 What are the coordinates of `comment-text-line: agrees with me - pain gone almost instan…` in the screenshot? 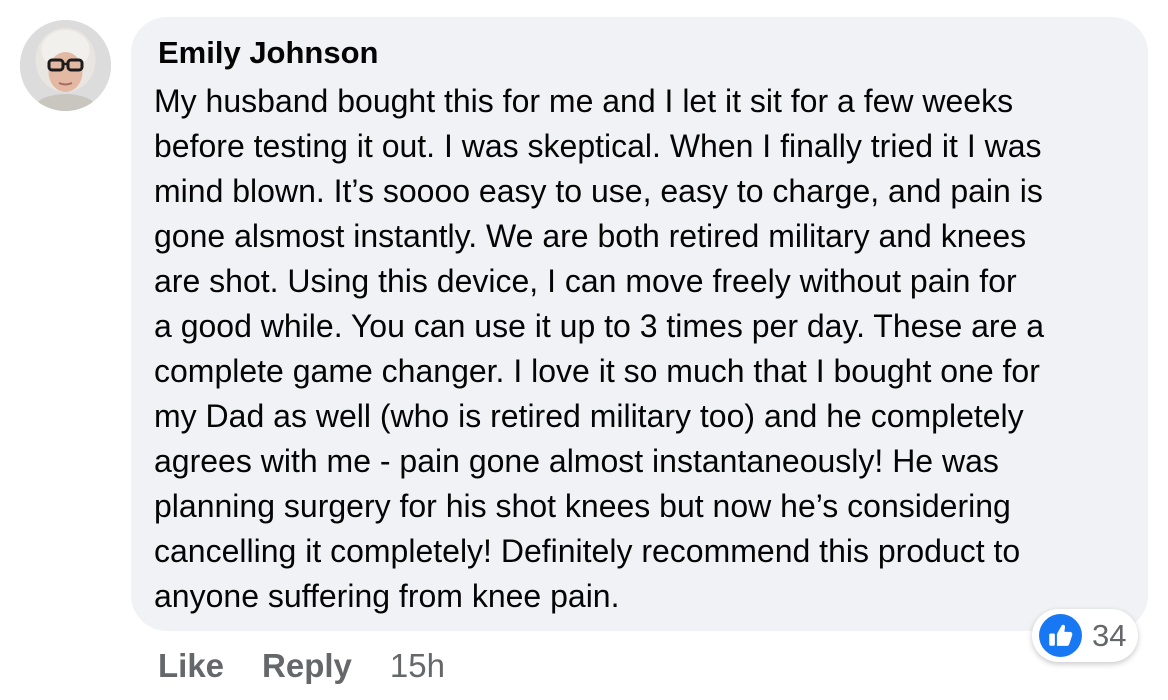 It's located at (576, 461).